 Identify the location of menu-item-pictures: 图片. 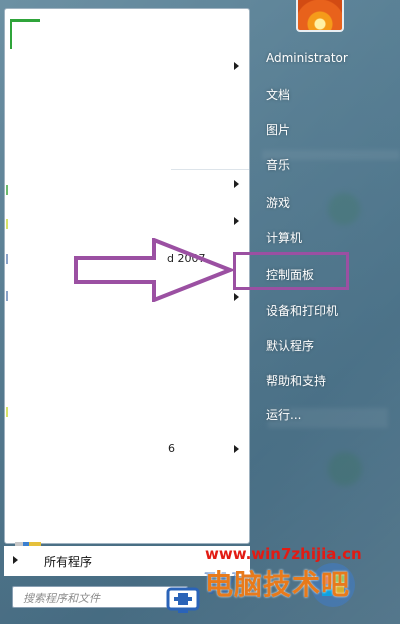
(278, 129).